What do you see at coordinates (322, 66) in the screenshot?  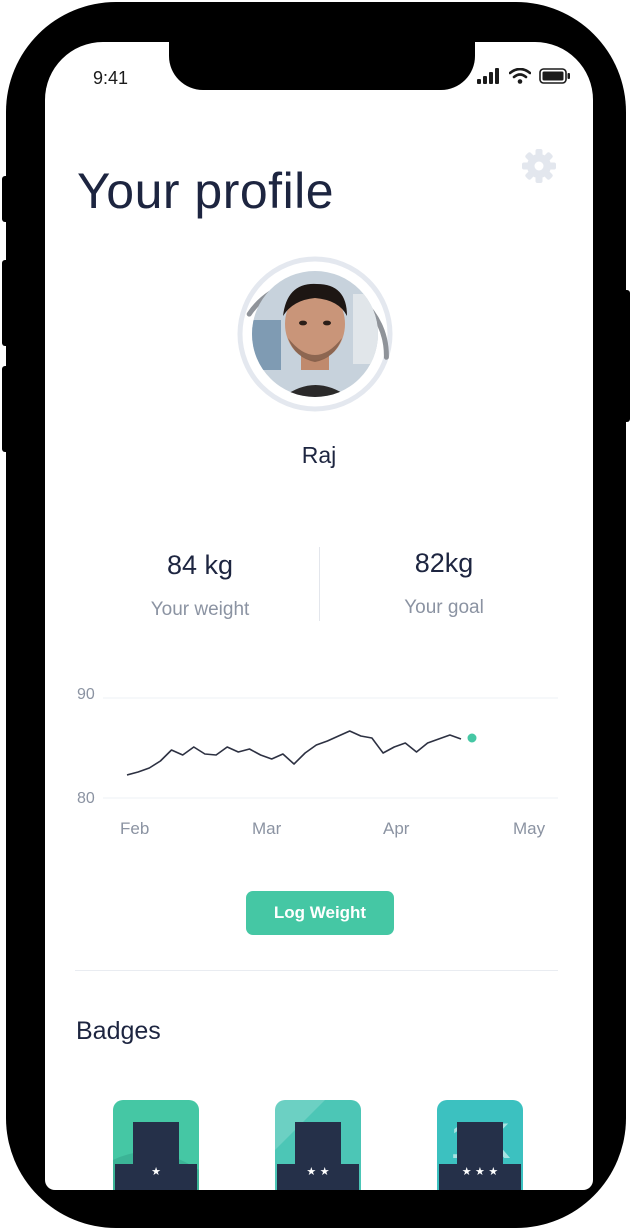 I see `notch` at bounding box center [322, 66].